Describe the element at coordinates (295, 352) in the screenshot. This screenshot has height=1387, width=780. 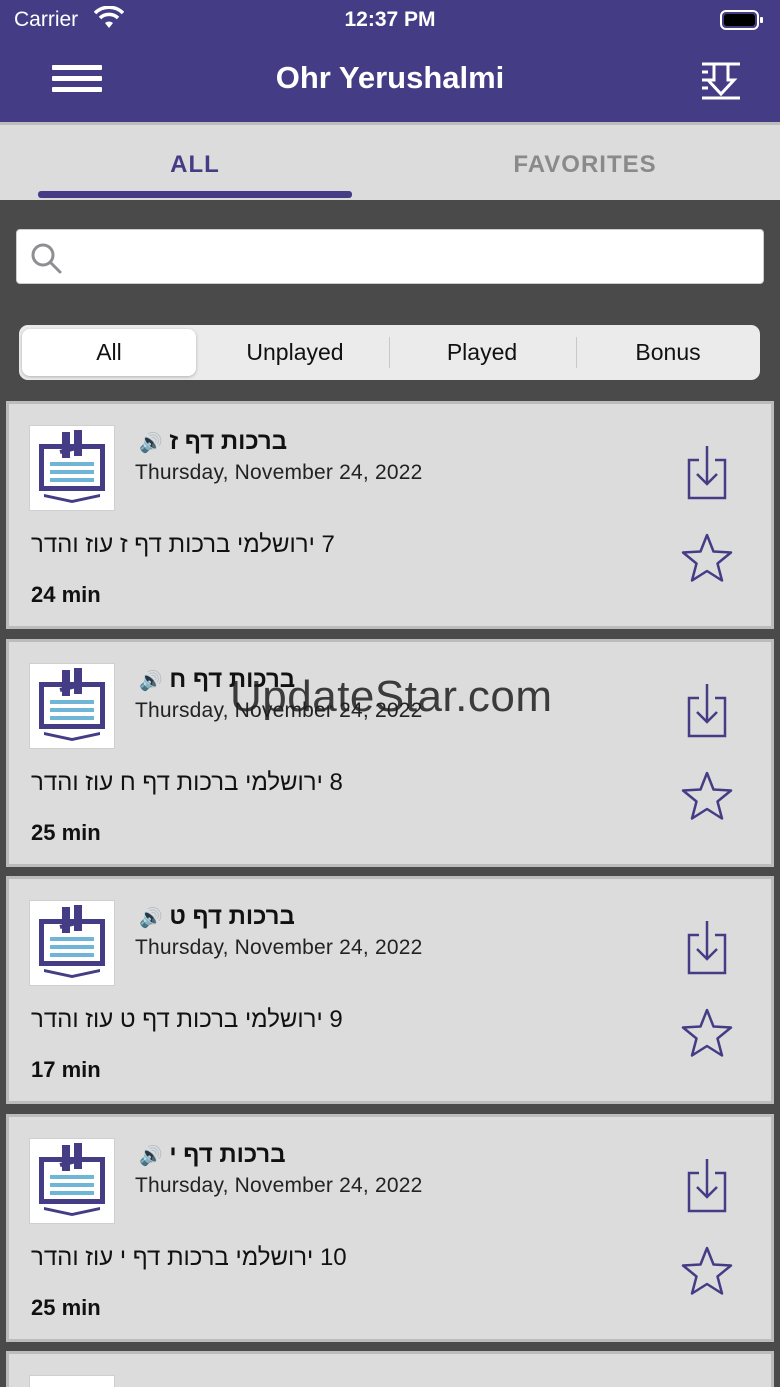
I see `filter-unplayed: Unplayed` at that location.